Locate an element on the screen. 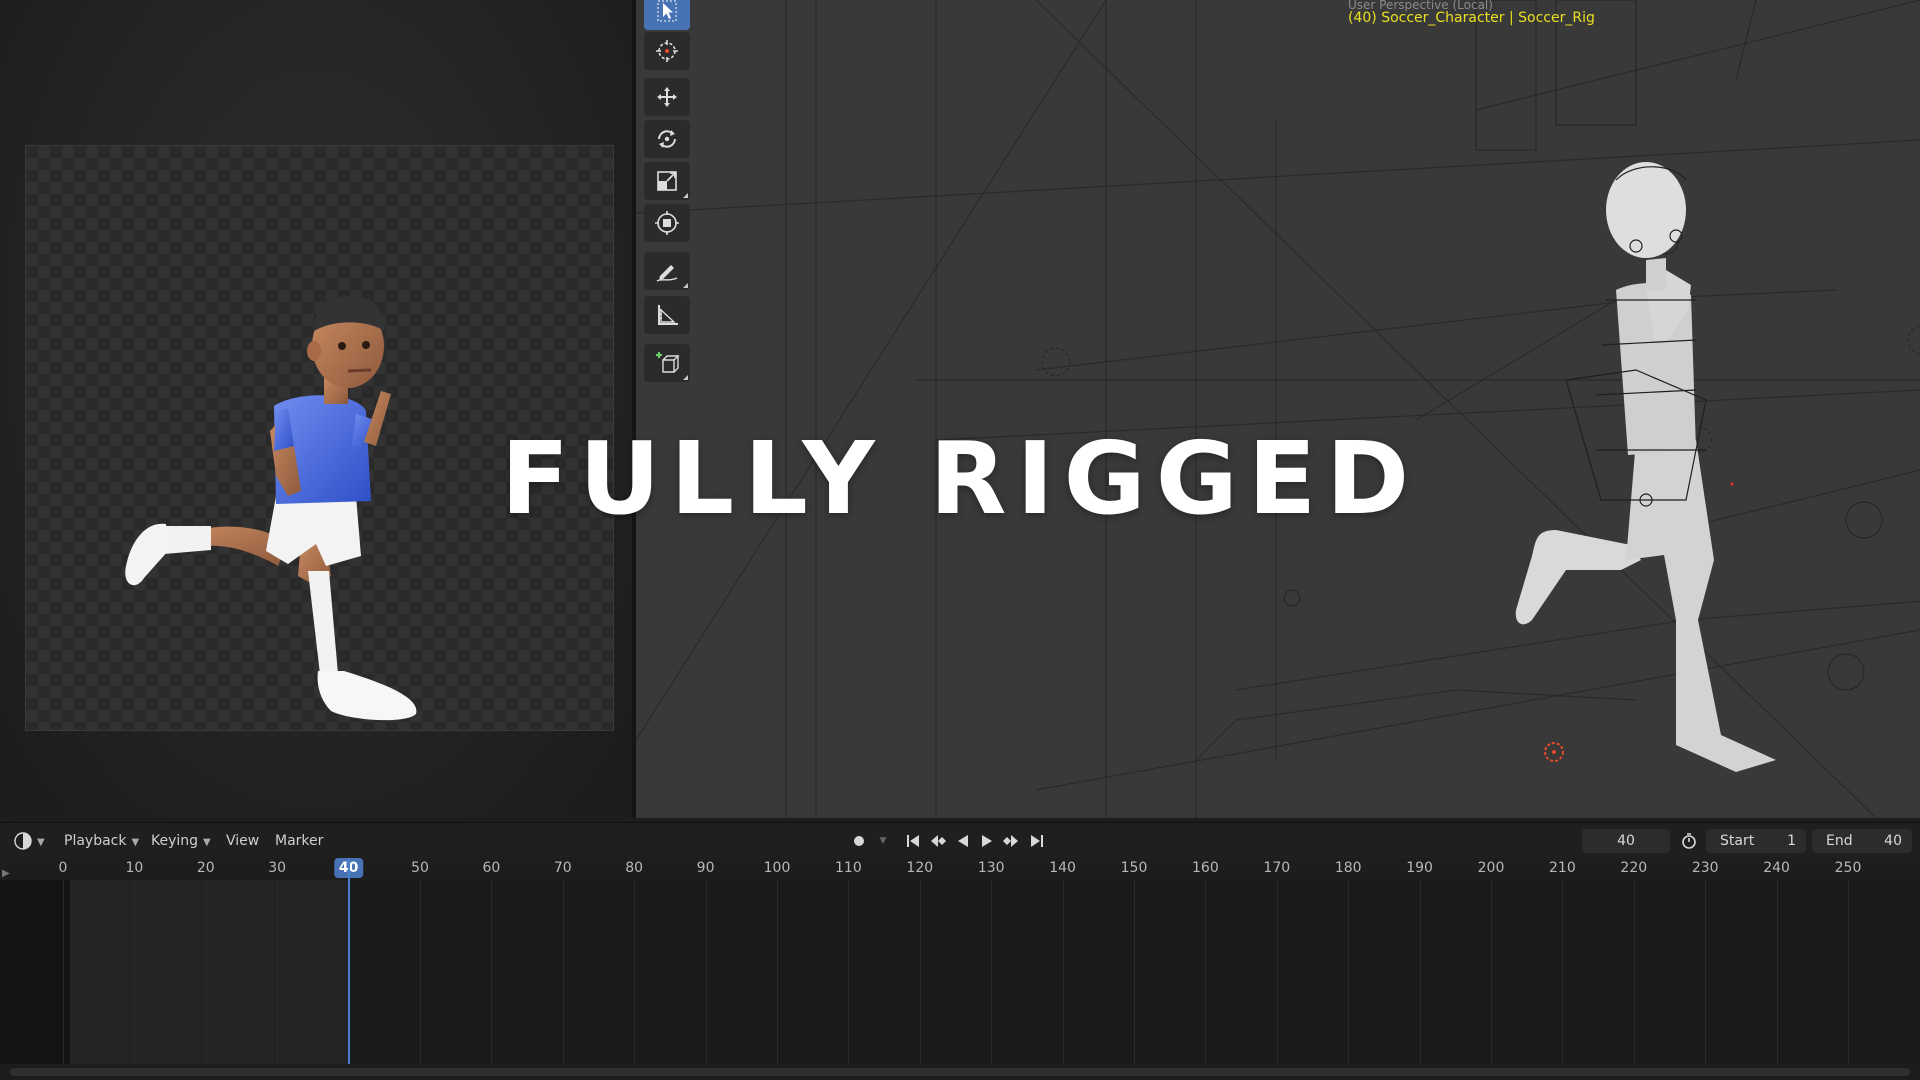 This screenshot has height=1080, width=1920. rotate-tool is located at coordinates (667, 139).